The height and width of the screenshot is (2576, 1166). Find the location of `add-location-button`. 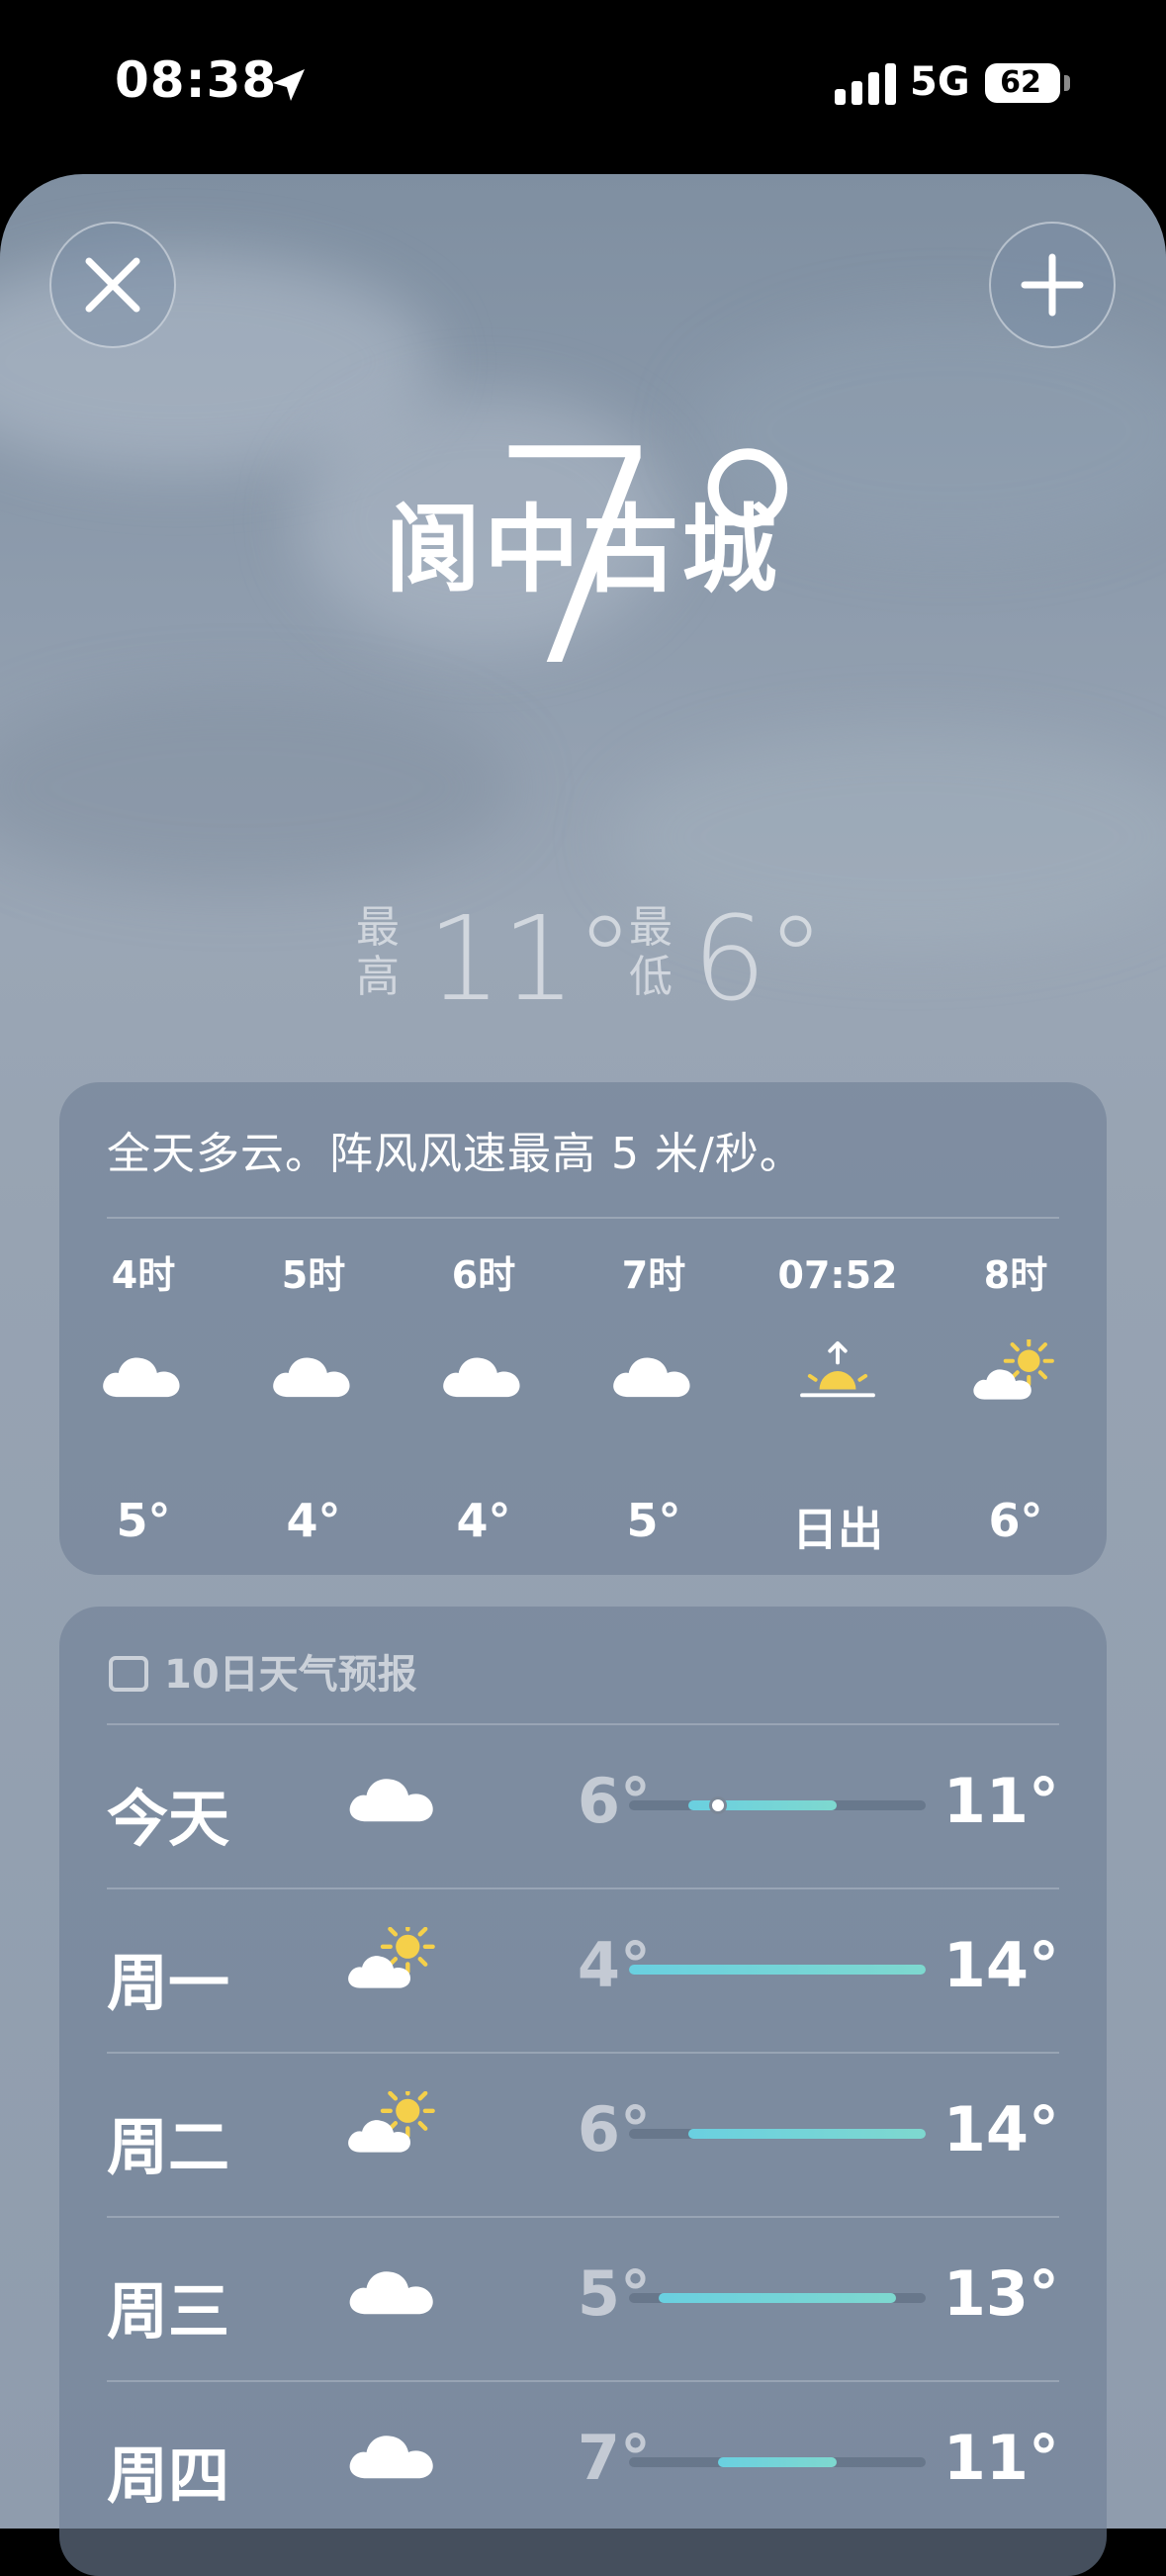

add-location-button is located at coordinates (1052, 285).